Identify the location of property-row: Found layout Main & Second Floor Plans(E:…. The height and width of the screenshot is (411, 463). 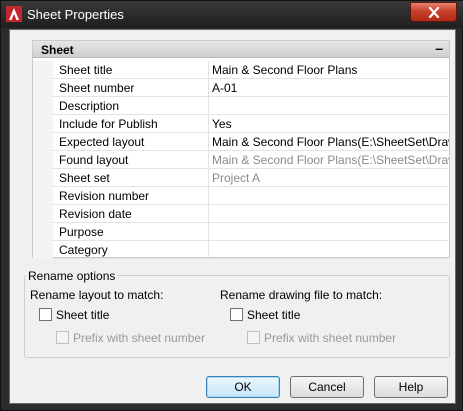
(241, 160).